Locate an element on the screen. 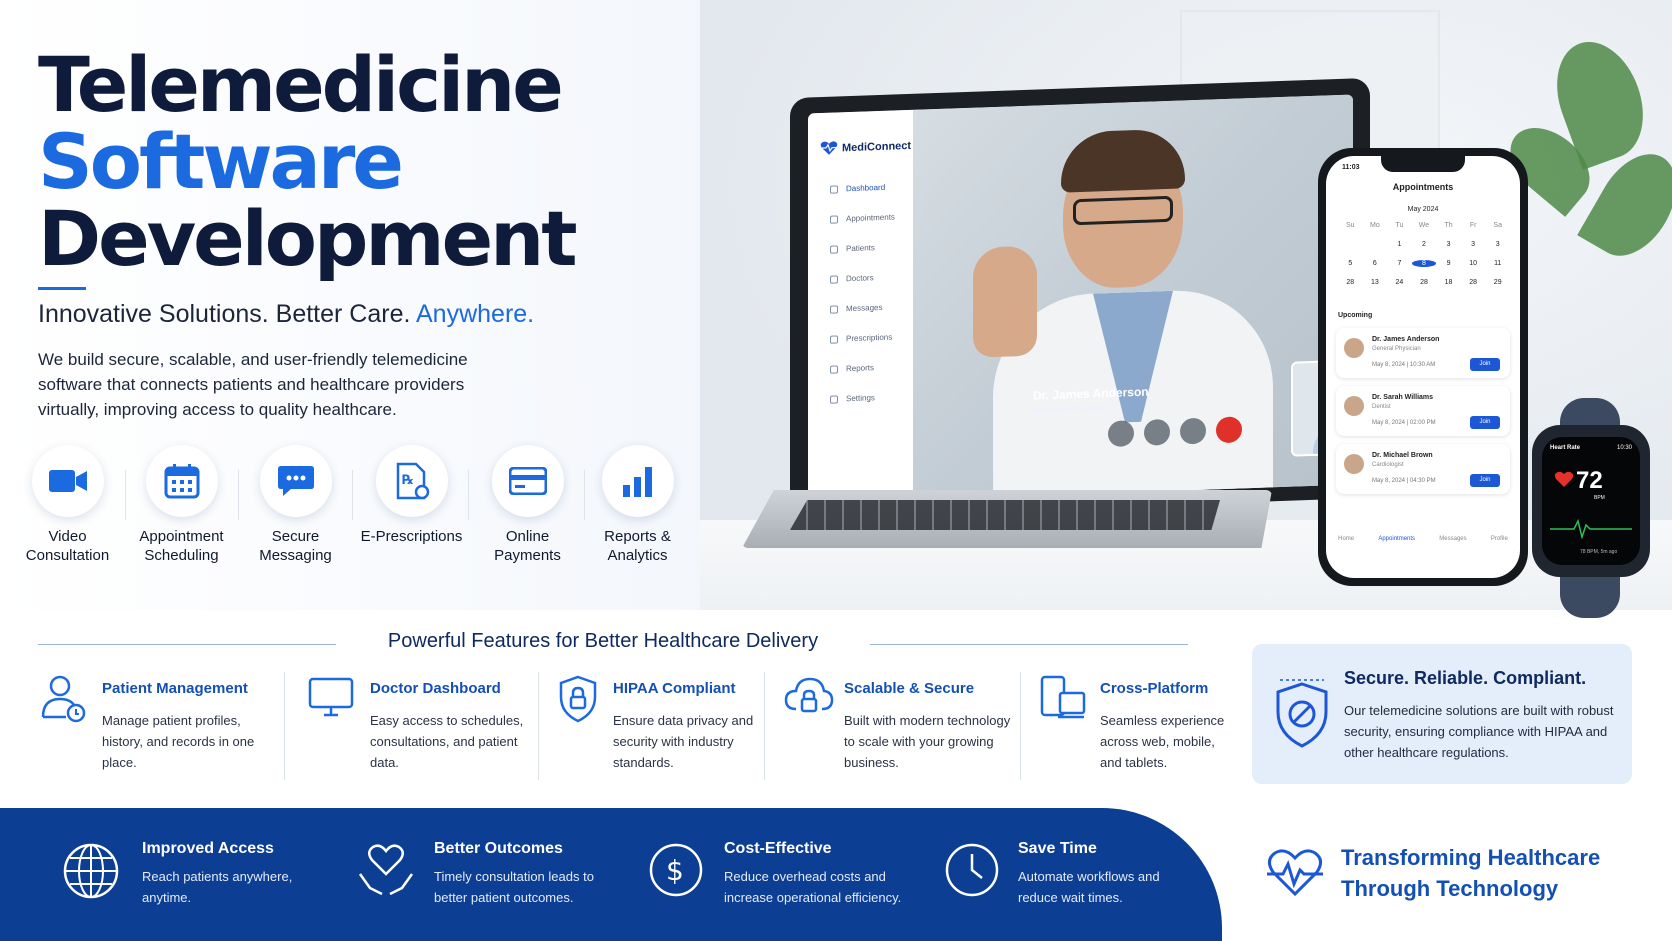 The height and width of the screenshot is (941, 1672). sidebar-item-appointments: Appointments is located at coordinates (862, 218).